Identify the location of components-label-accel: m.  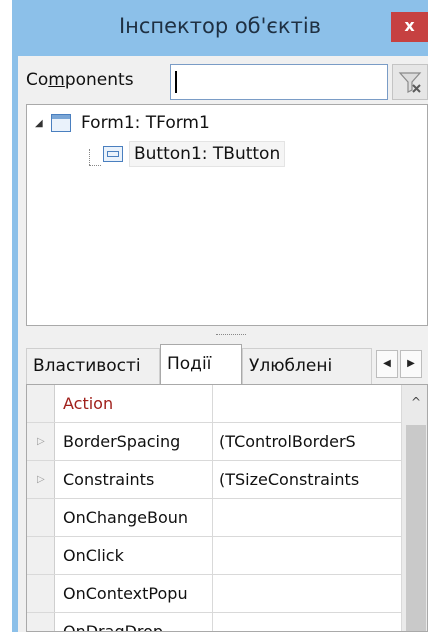
(56, 80).